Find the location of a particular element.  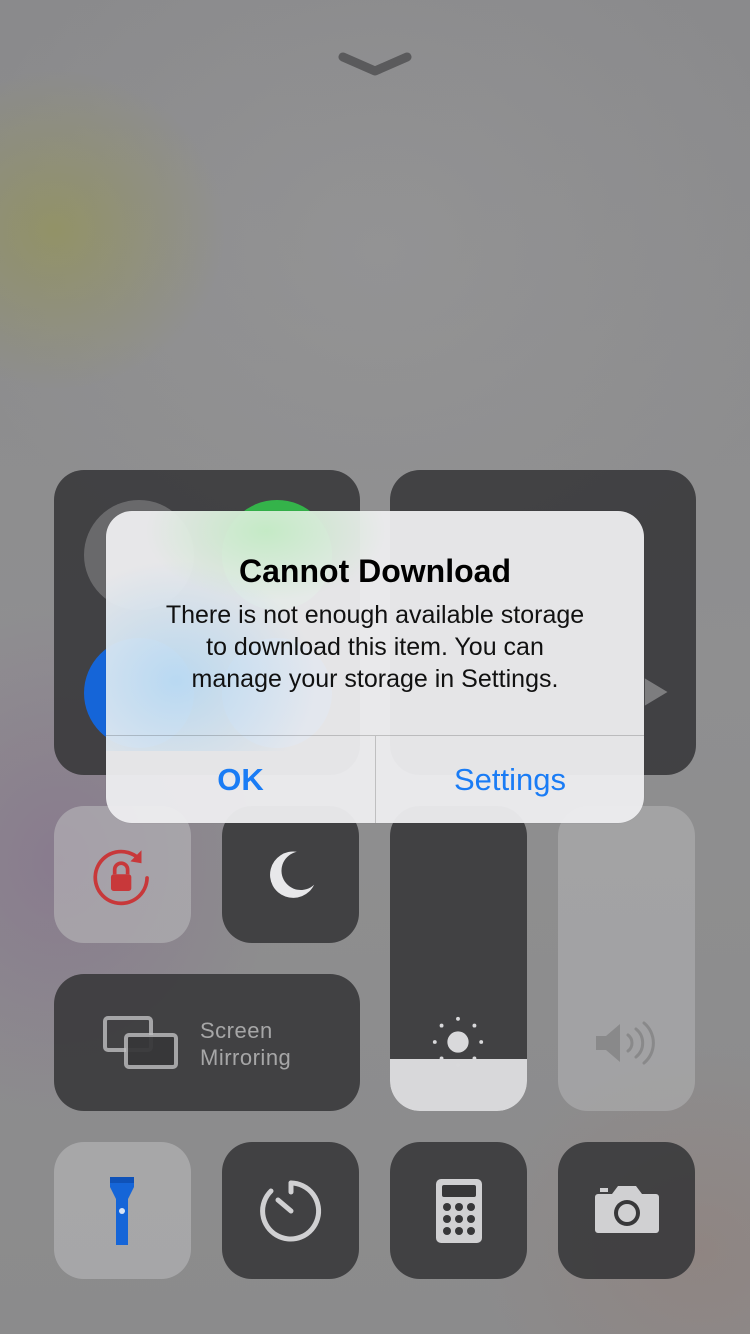

do-not-disturb-button is located at coordinates (290, 874).